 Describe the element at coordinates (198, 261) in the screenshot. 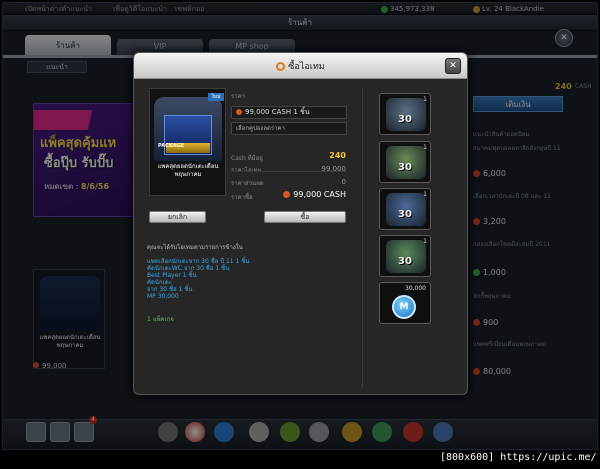

I see `list-item: แพคเลือกนักเตะจาก 30 ชื่อ ปี 11 1 ชิ้น` at that location.